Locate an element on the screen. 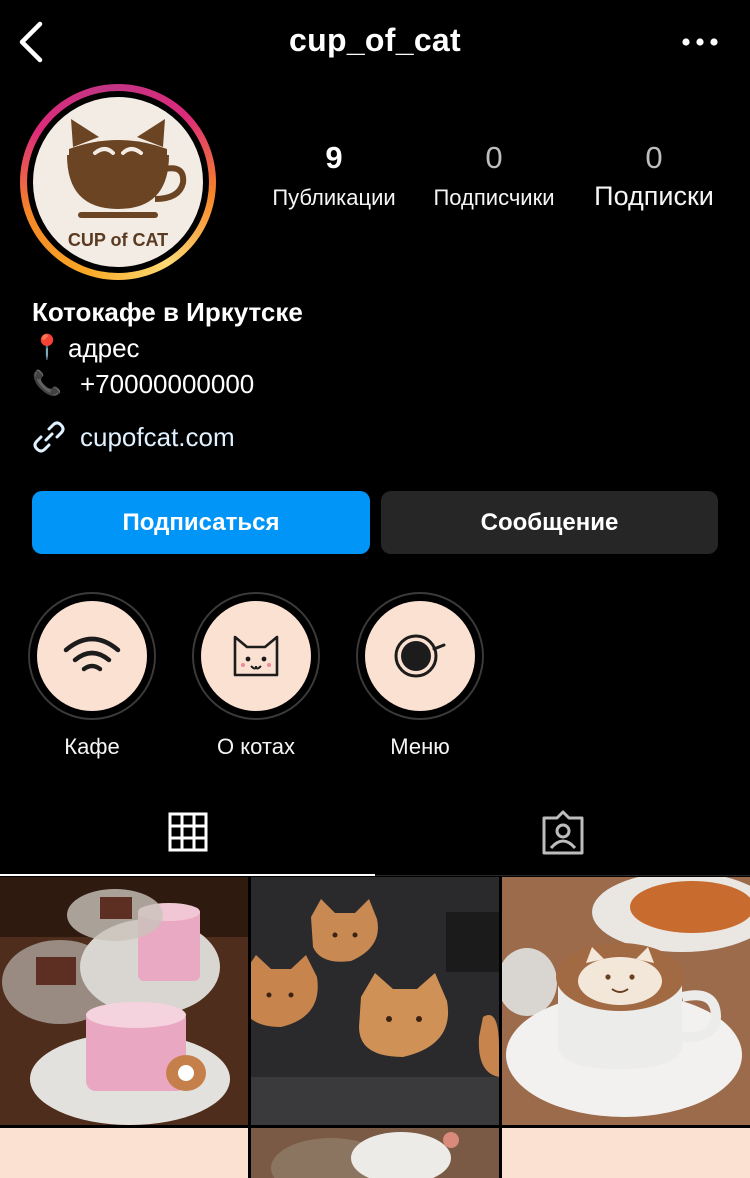  link-icon is located at coordinates (49, 437).